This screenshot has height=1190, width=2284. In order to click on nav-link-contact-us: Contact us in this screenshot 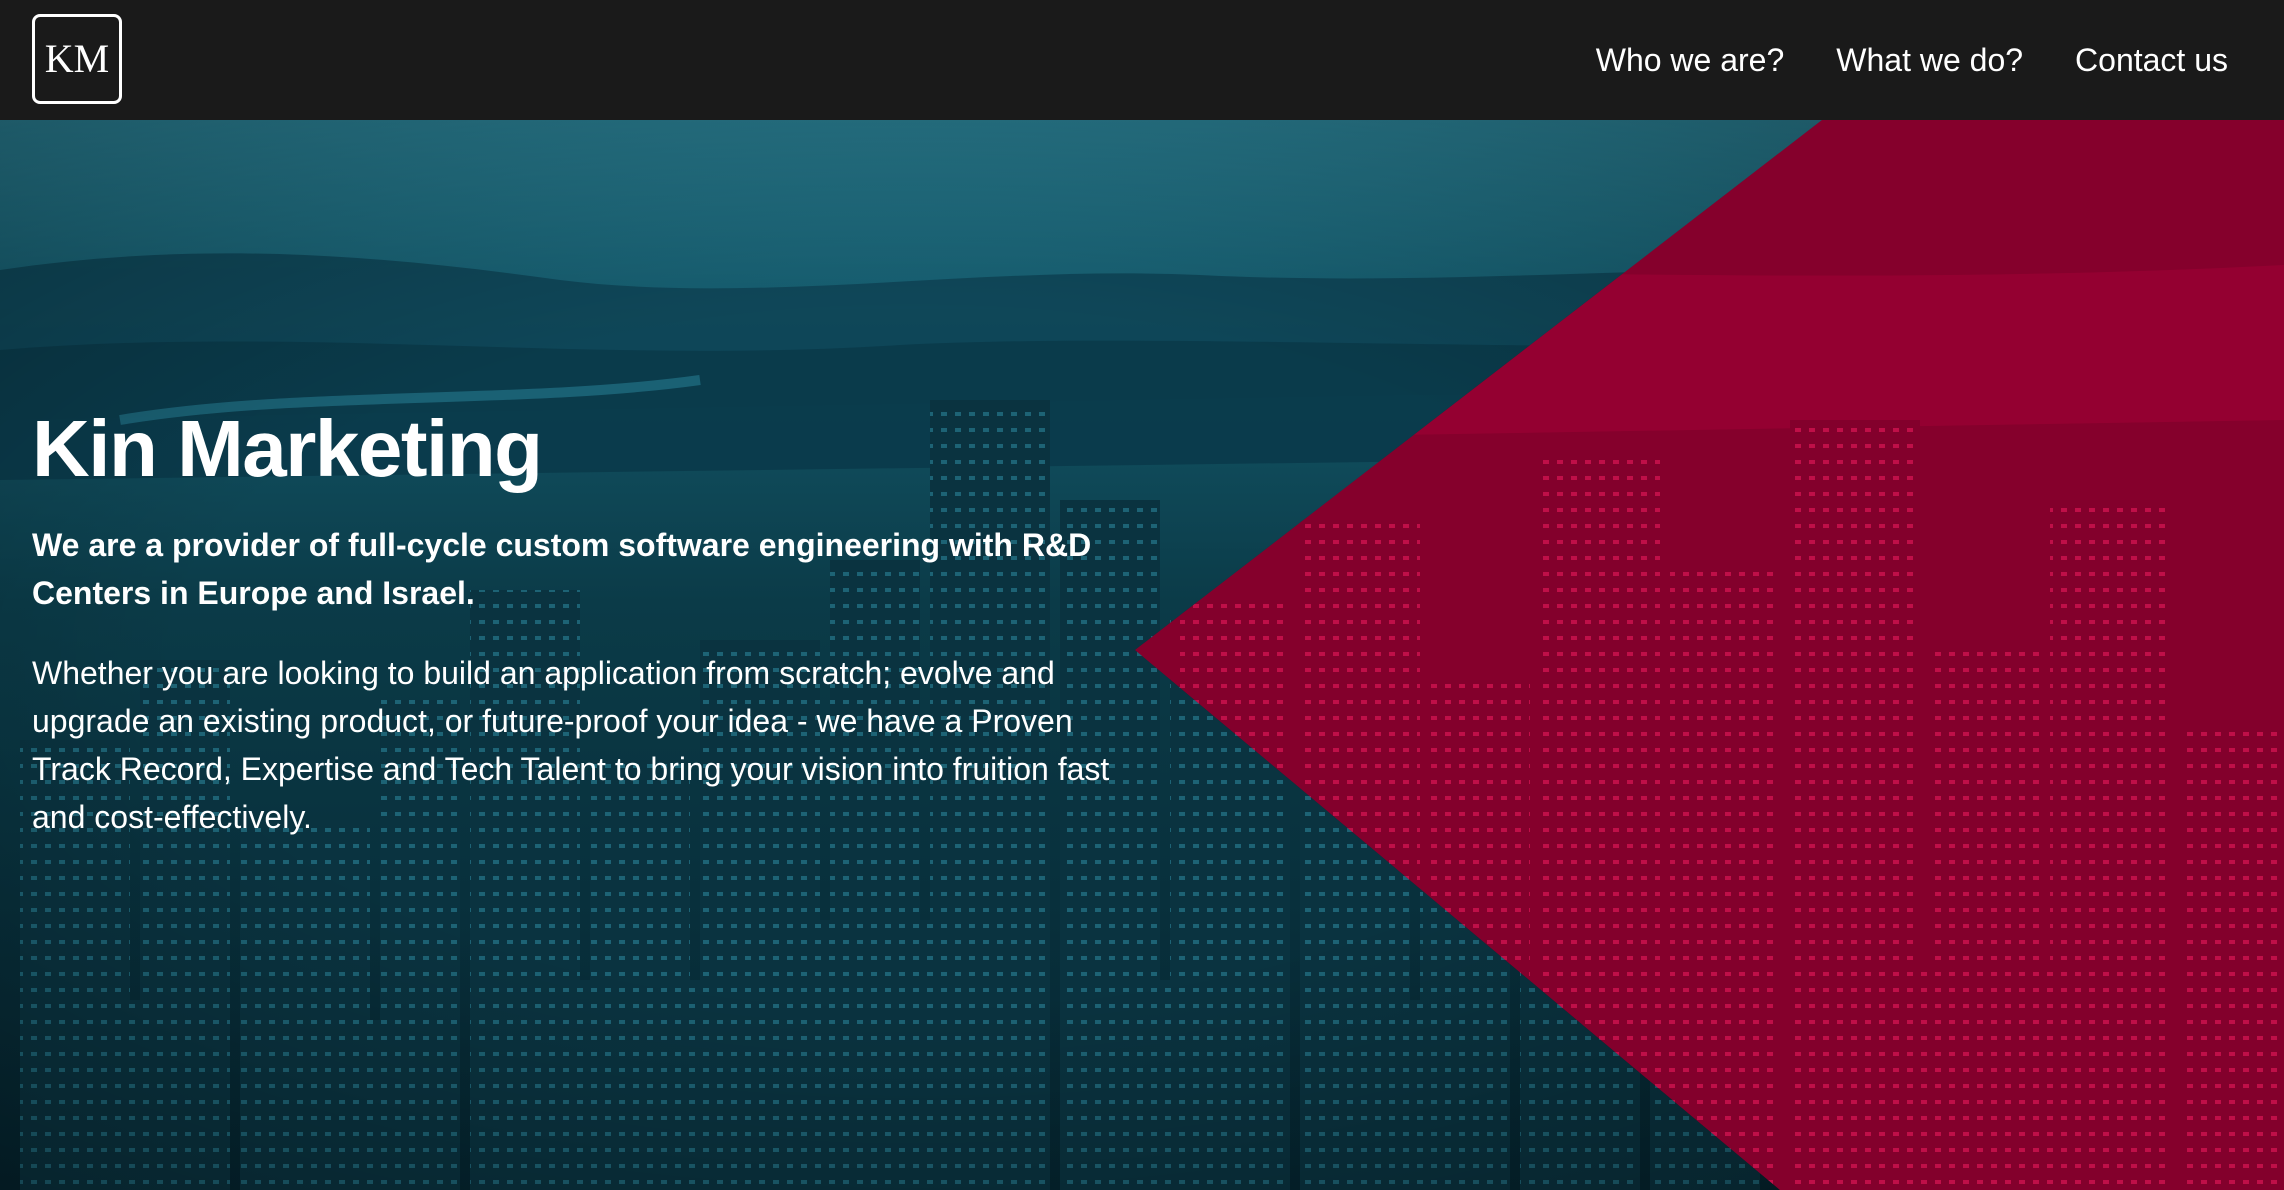, I will do `click(2151, 60)`.